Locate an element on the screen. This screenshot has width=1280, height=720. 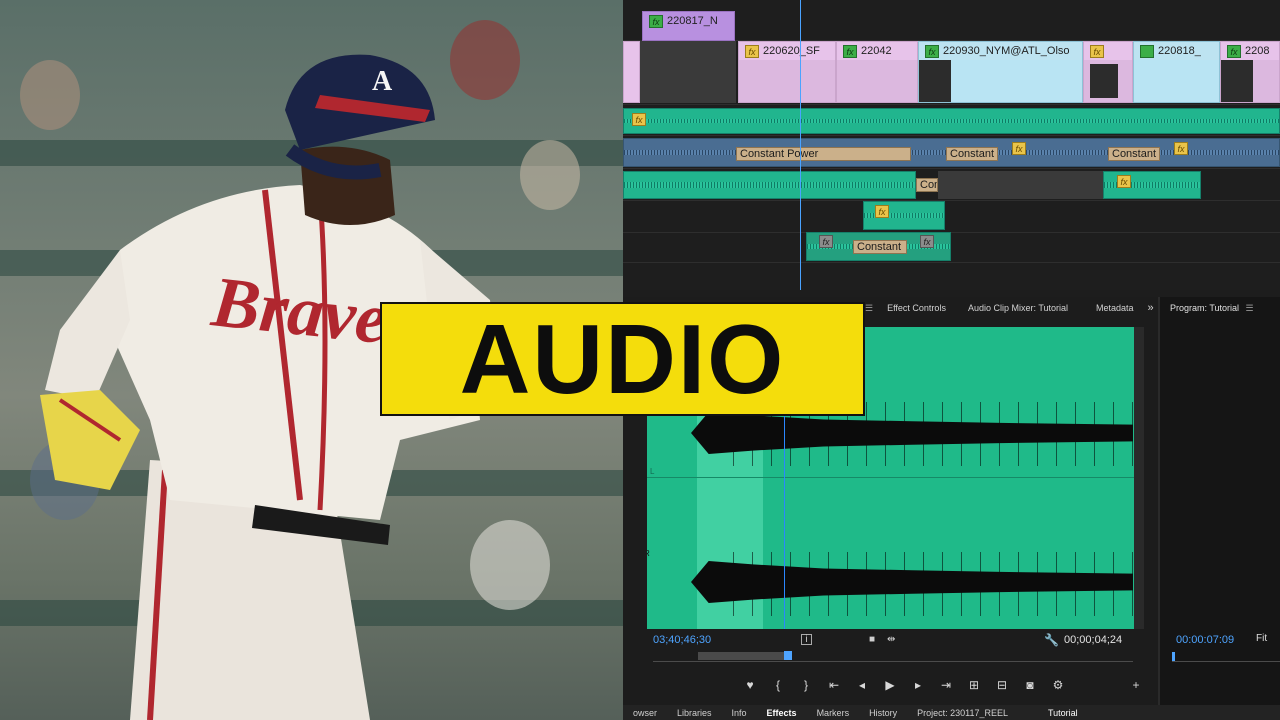
video-clip: fx is located at coordinates (1108, 72).